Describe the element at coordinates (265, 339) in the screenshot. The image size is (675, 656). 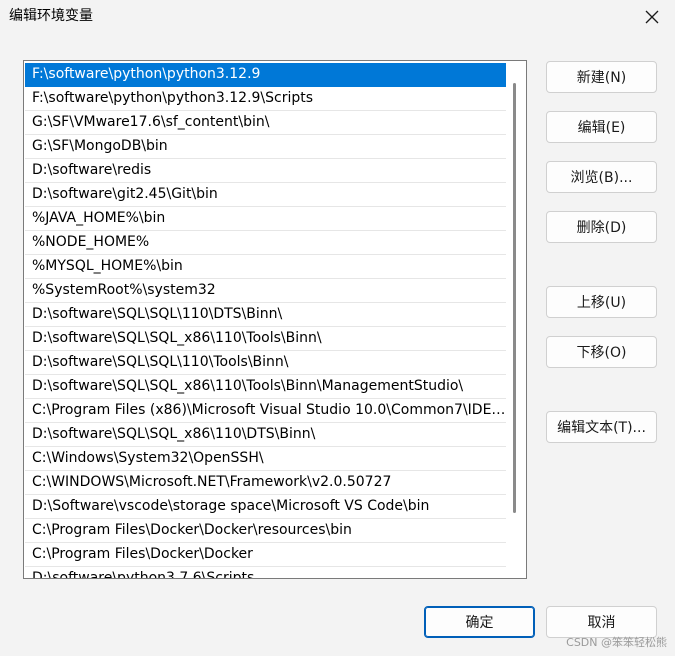
I see `path-list-item: D:\software\SQL\SQL_x86\110\Tools\Binn\` at that location.